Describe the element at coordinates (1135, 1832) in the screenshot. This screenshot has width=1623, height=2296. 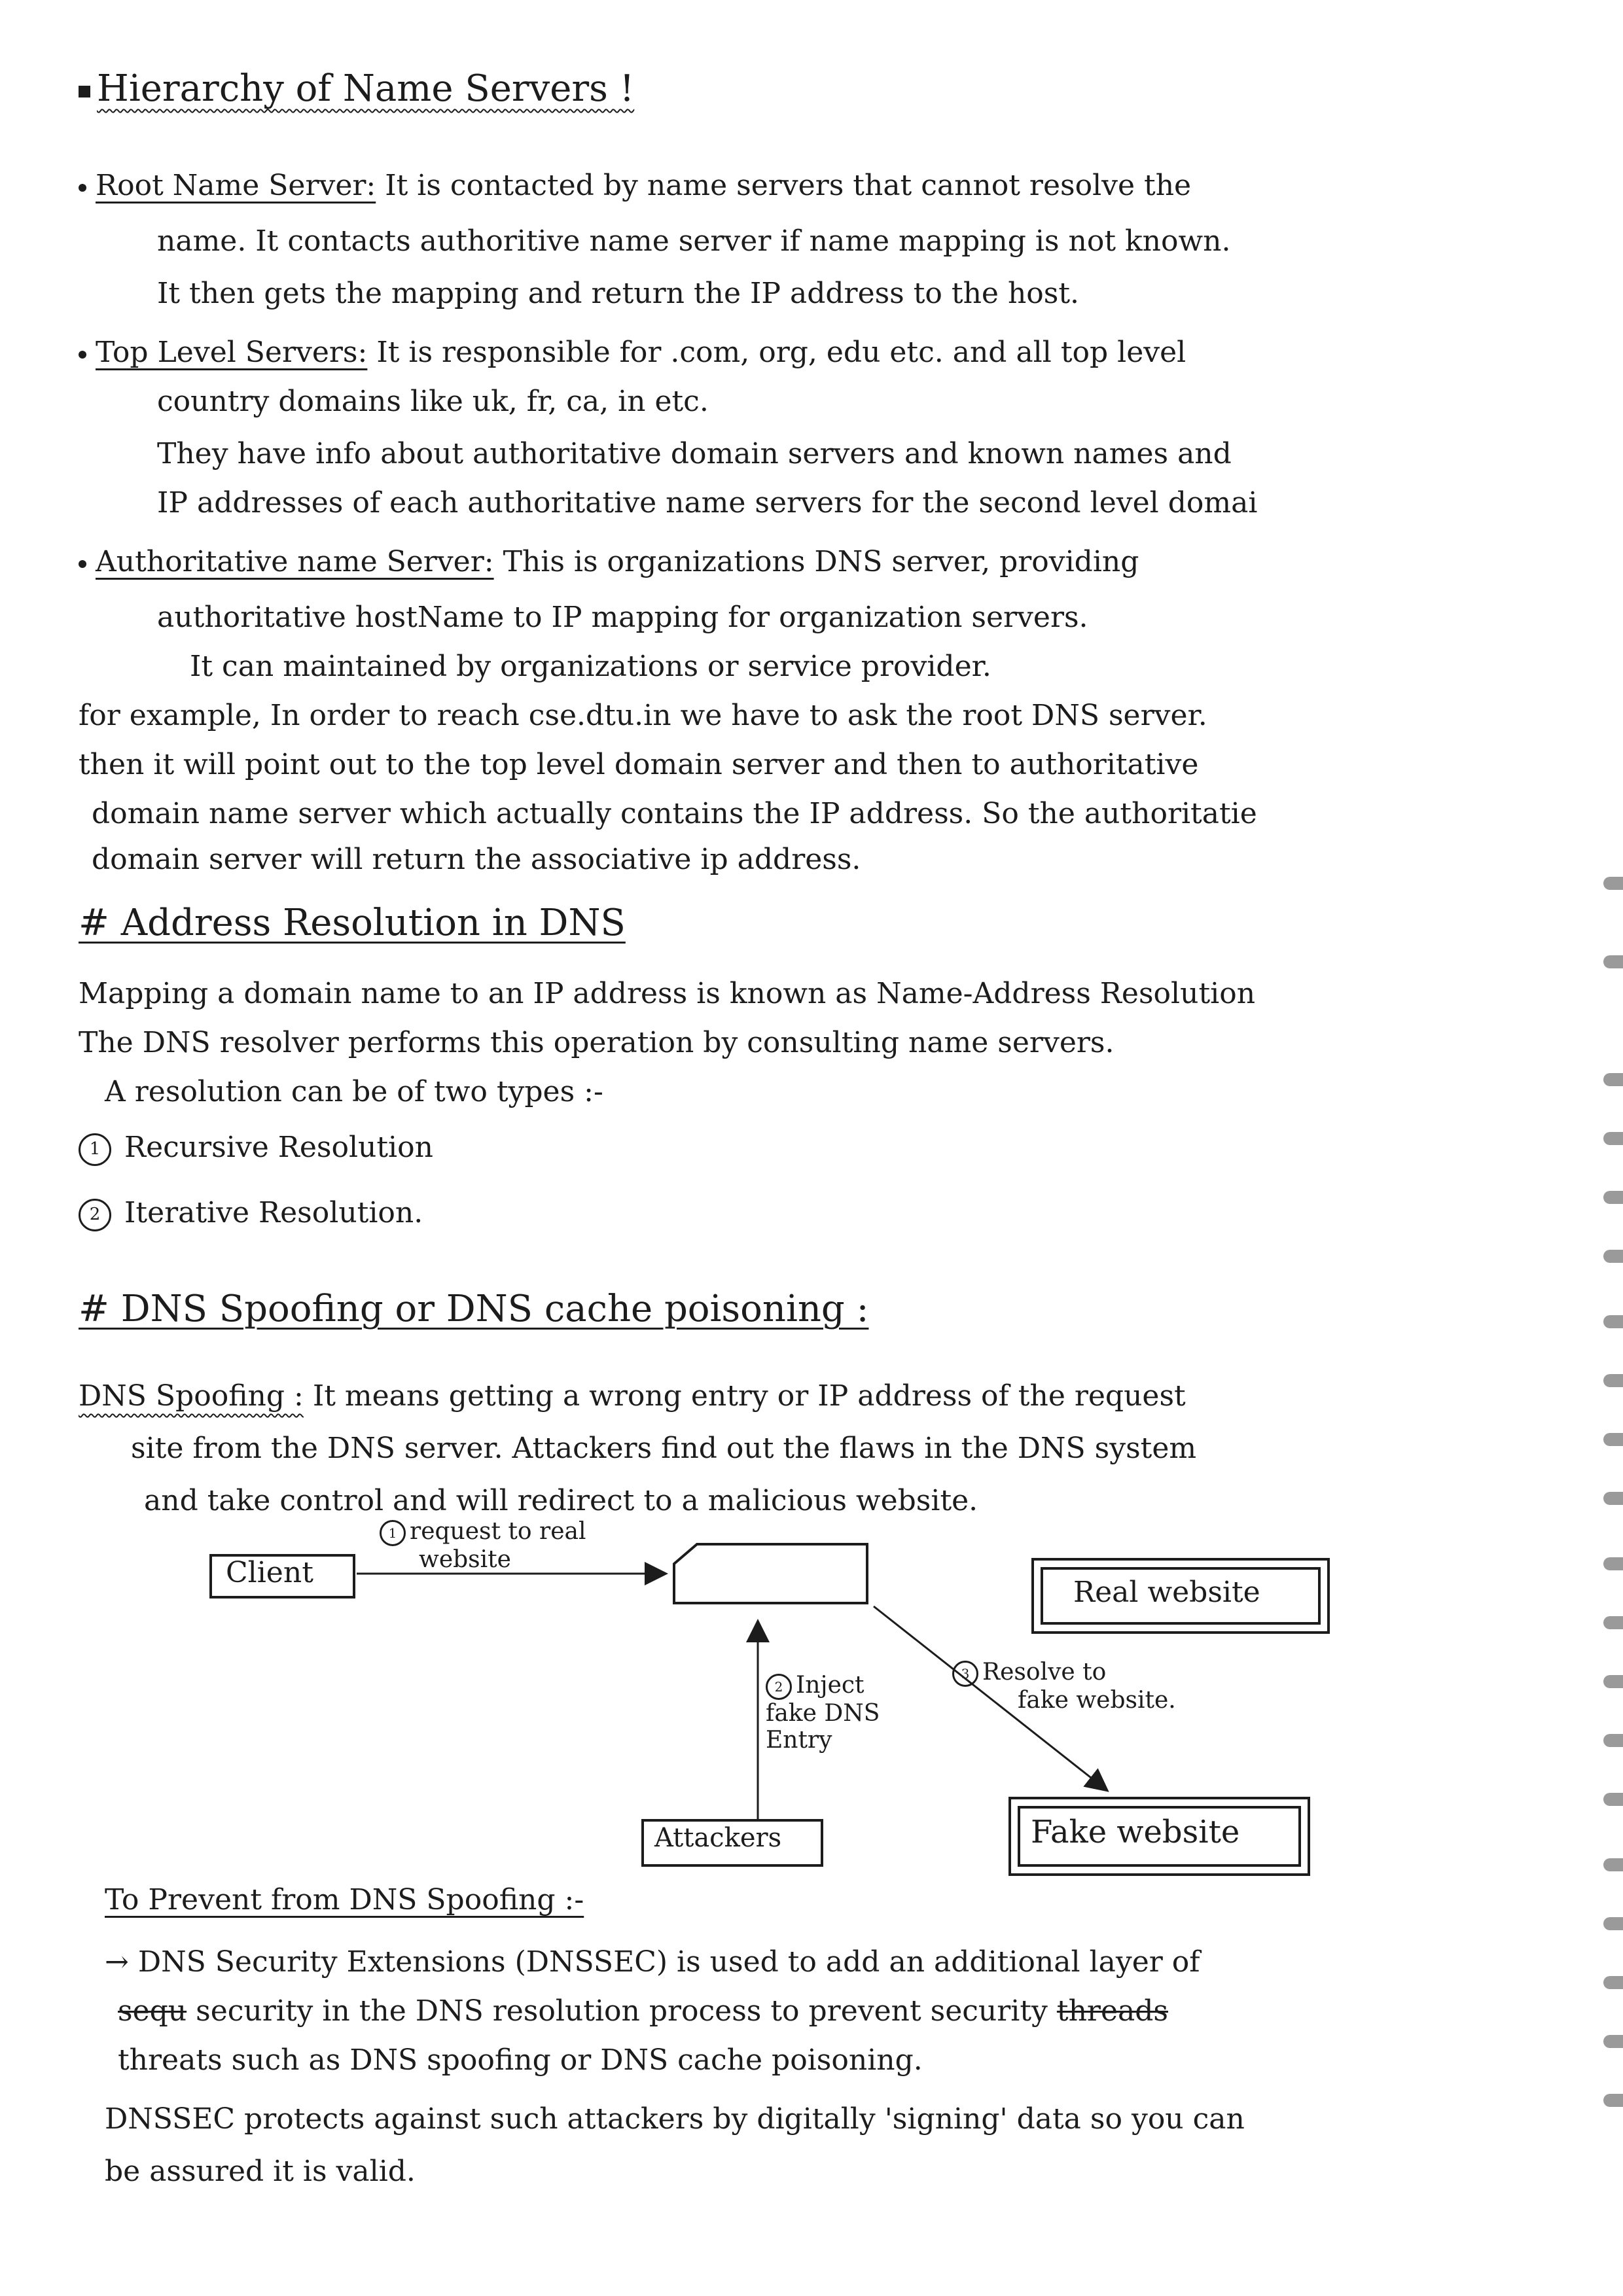
I see `fake-website-label: Fake website` at that location.